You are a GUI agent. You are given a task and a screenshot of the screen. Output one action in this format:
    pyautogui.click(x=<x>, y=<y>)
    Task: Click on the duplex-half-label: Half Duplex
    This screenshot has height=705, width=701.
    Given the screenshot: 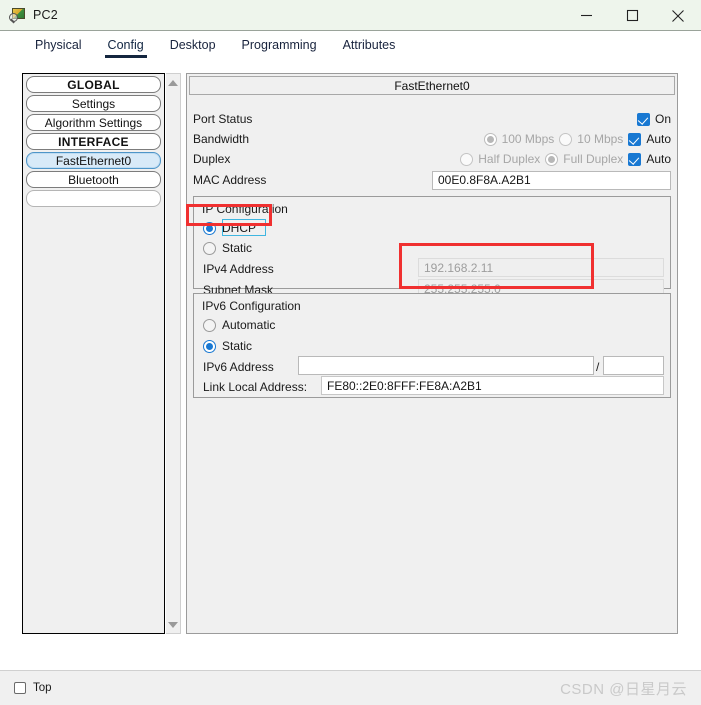 What is the action you would take?
    pyautogui.click(x=509, y=159)
    